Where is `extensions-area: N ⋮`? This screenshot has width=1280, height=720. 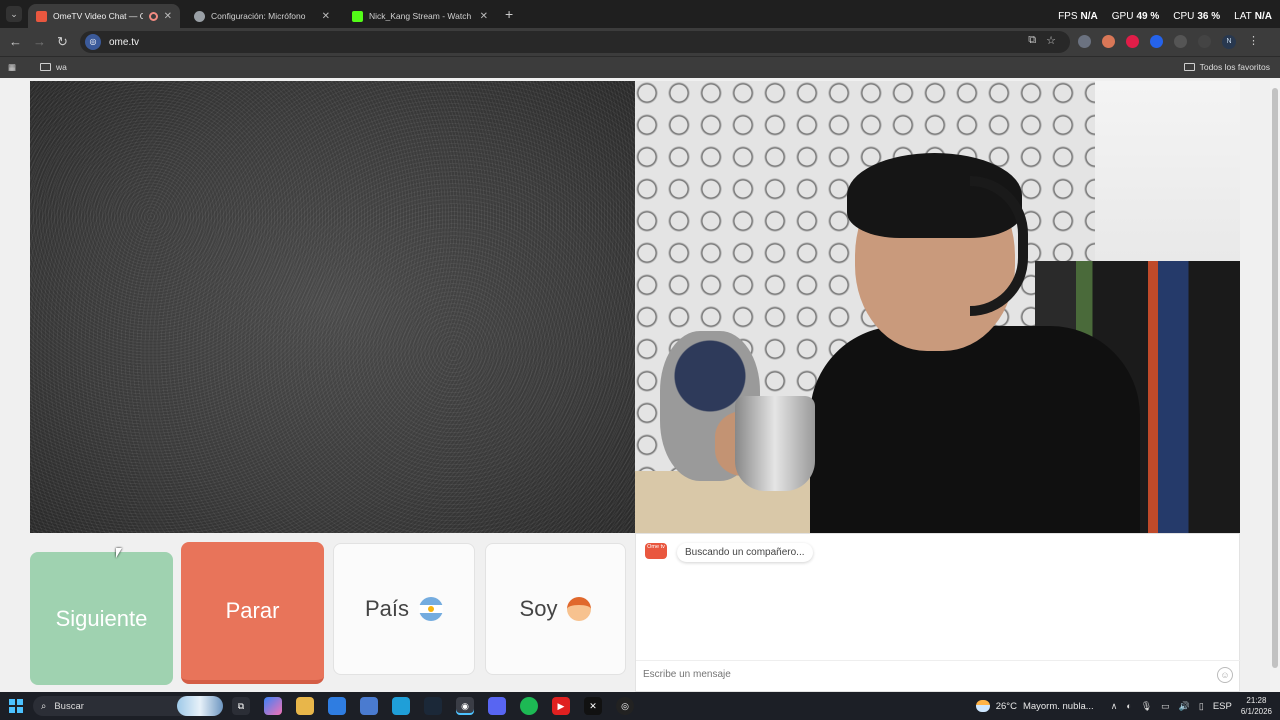 extensions-area: N ⋮ is located at coordinates (1169, 42).